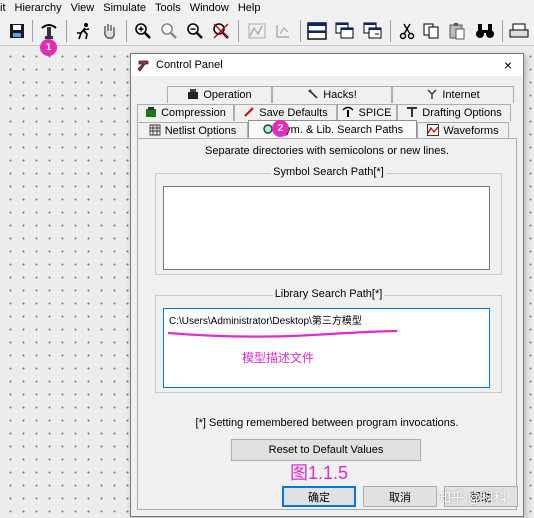 This screenshot has height=518, width=534. I want to click on tab-internet-label: Internet, so click(461, 95).